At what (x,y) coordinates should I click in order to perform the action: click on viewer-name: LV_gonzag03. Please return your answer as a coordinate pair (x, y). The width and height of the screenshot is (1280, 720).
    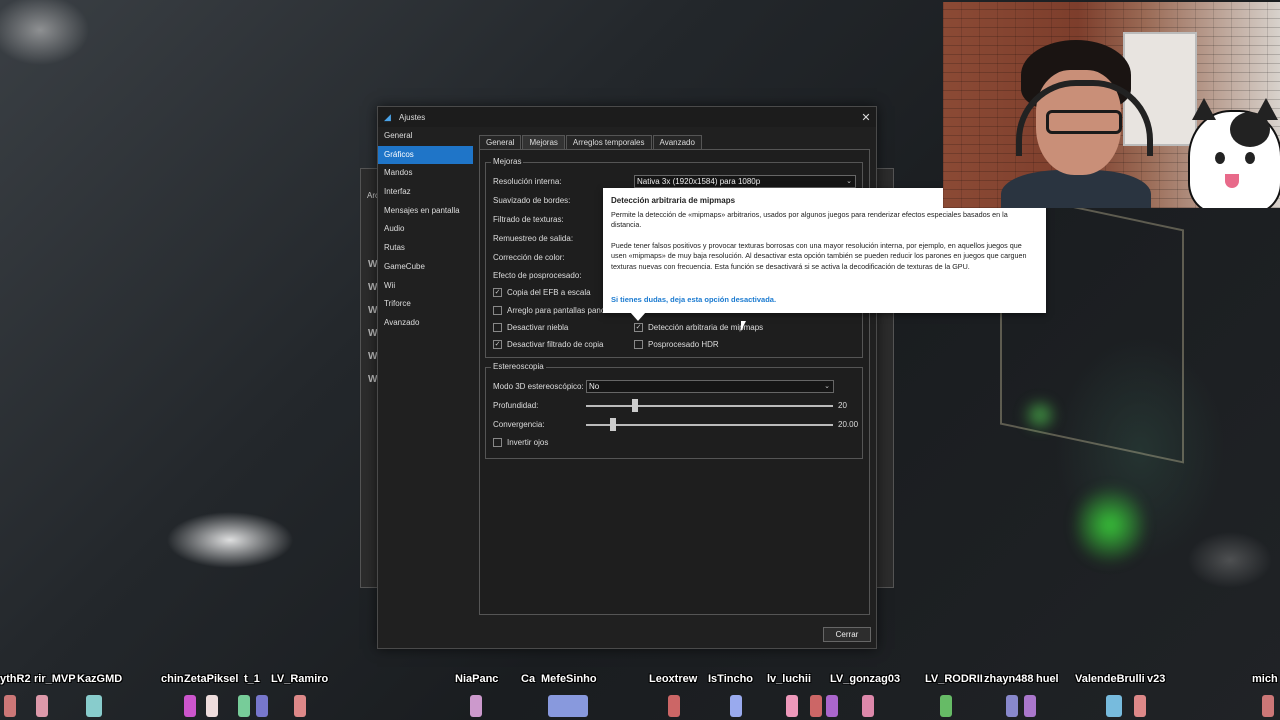
    Looking at the image, I should click on (865, 679).